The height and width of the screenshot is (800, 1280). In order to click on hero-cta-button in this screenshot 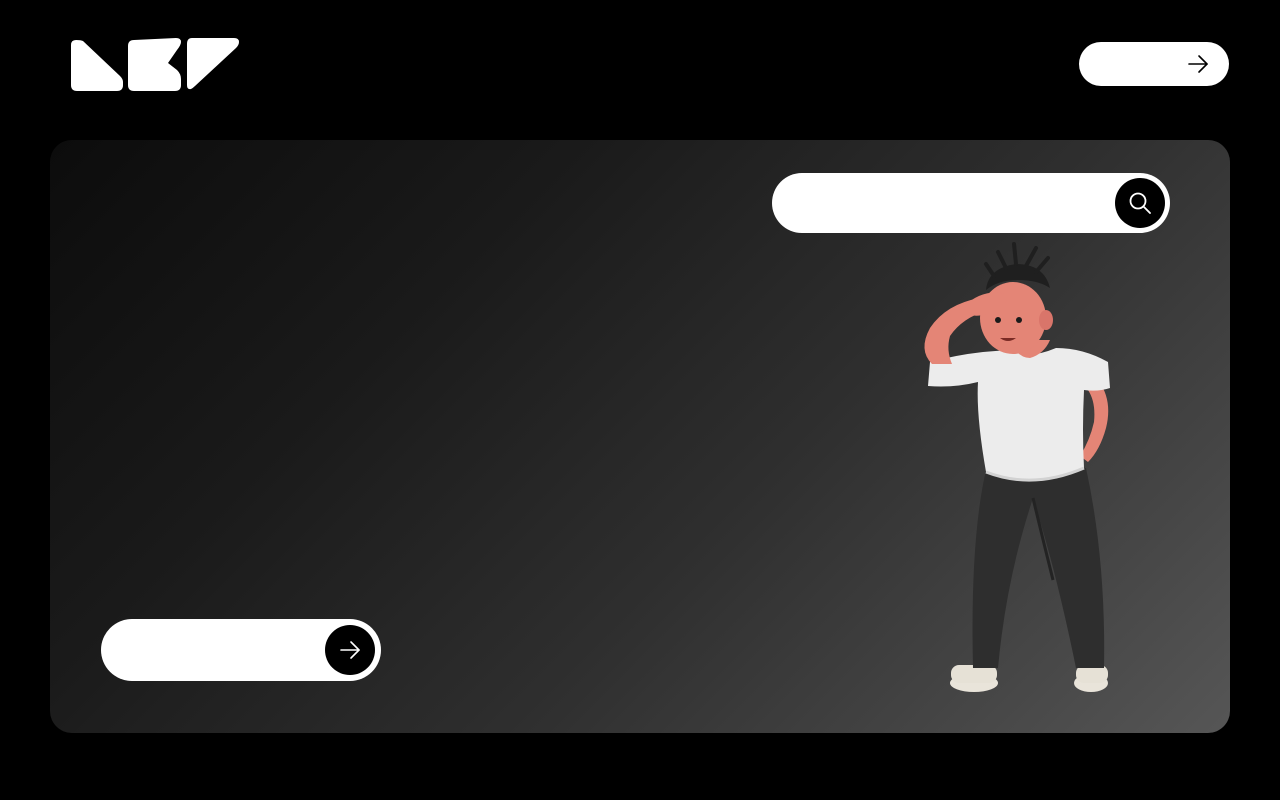, I will do `click(241, 650)`.